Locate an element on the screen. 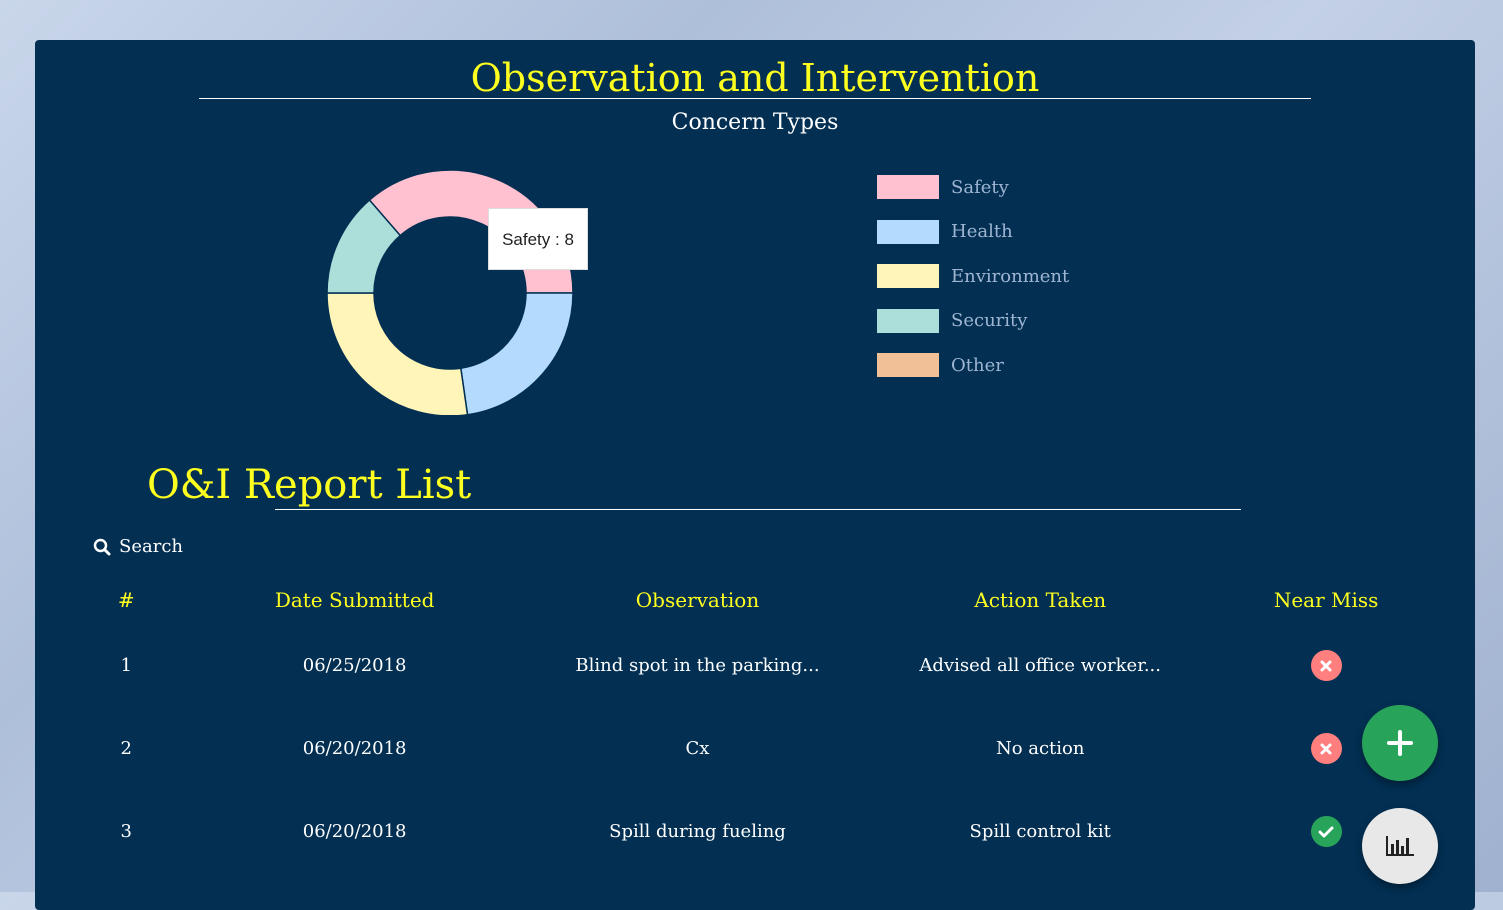  legend-item-environment: Environment is located at coordinates (973, 276).